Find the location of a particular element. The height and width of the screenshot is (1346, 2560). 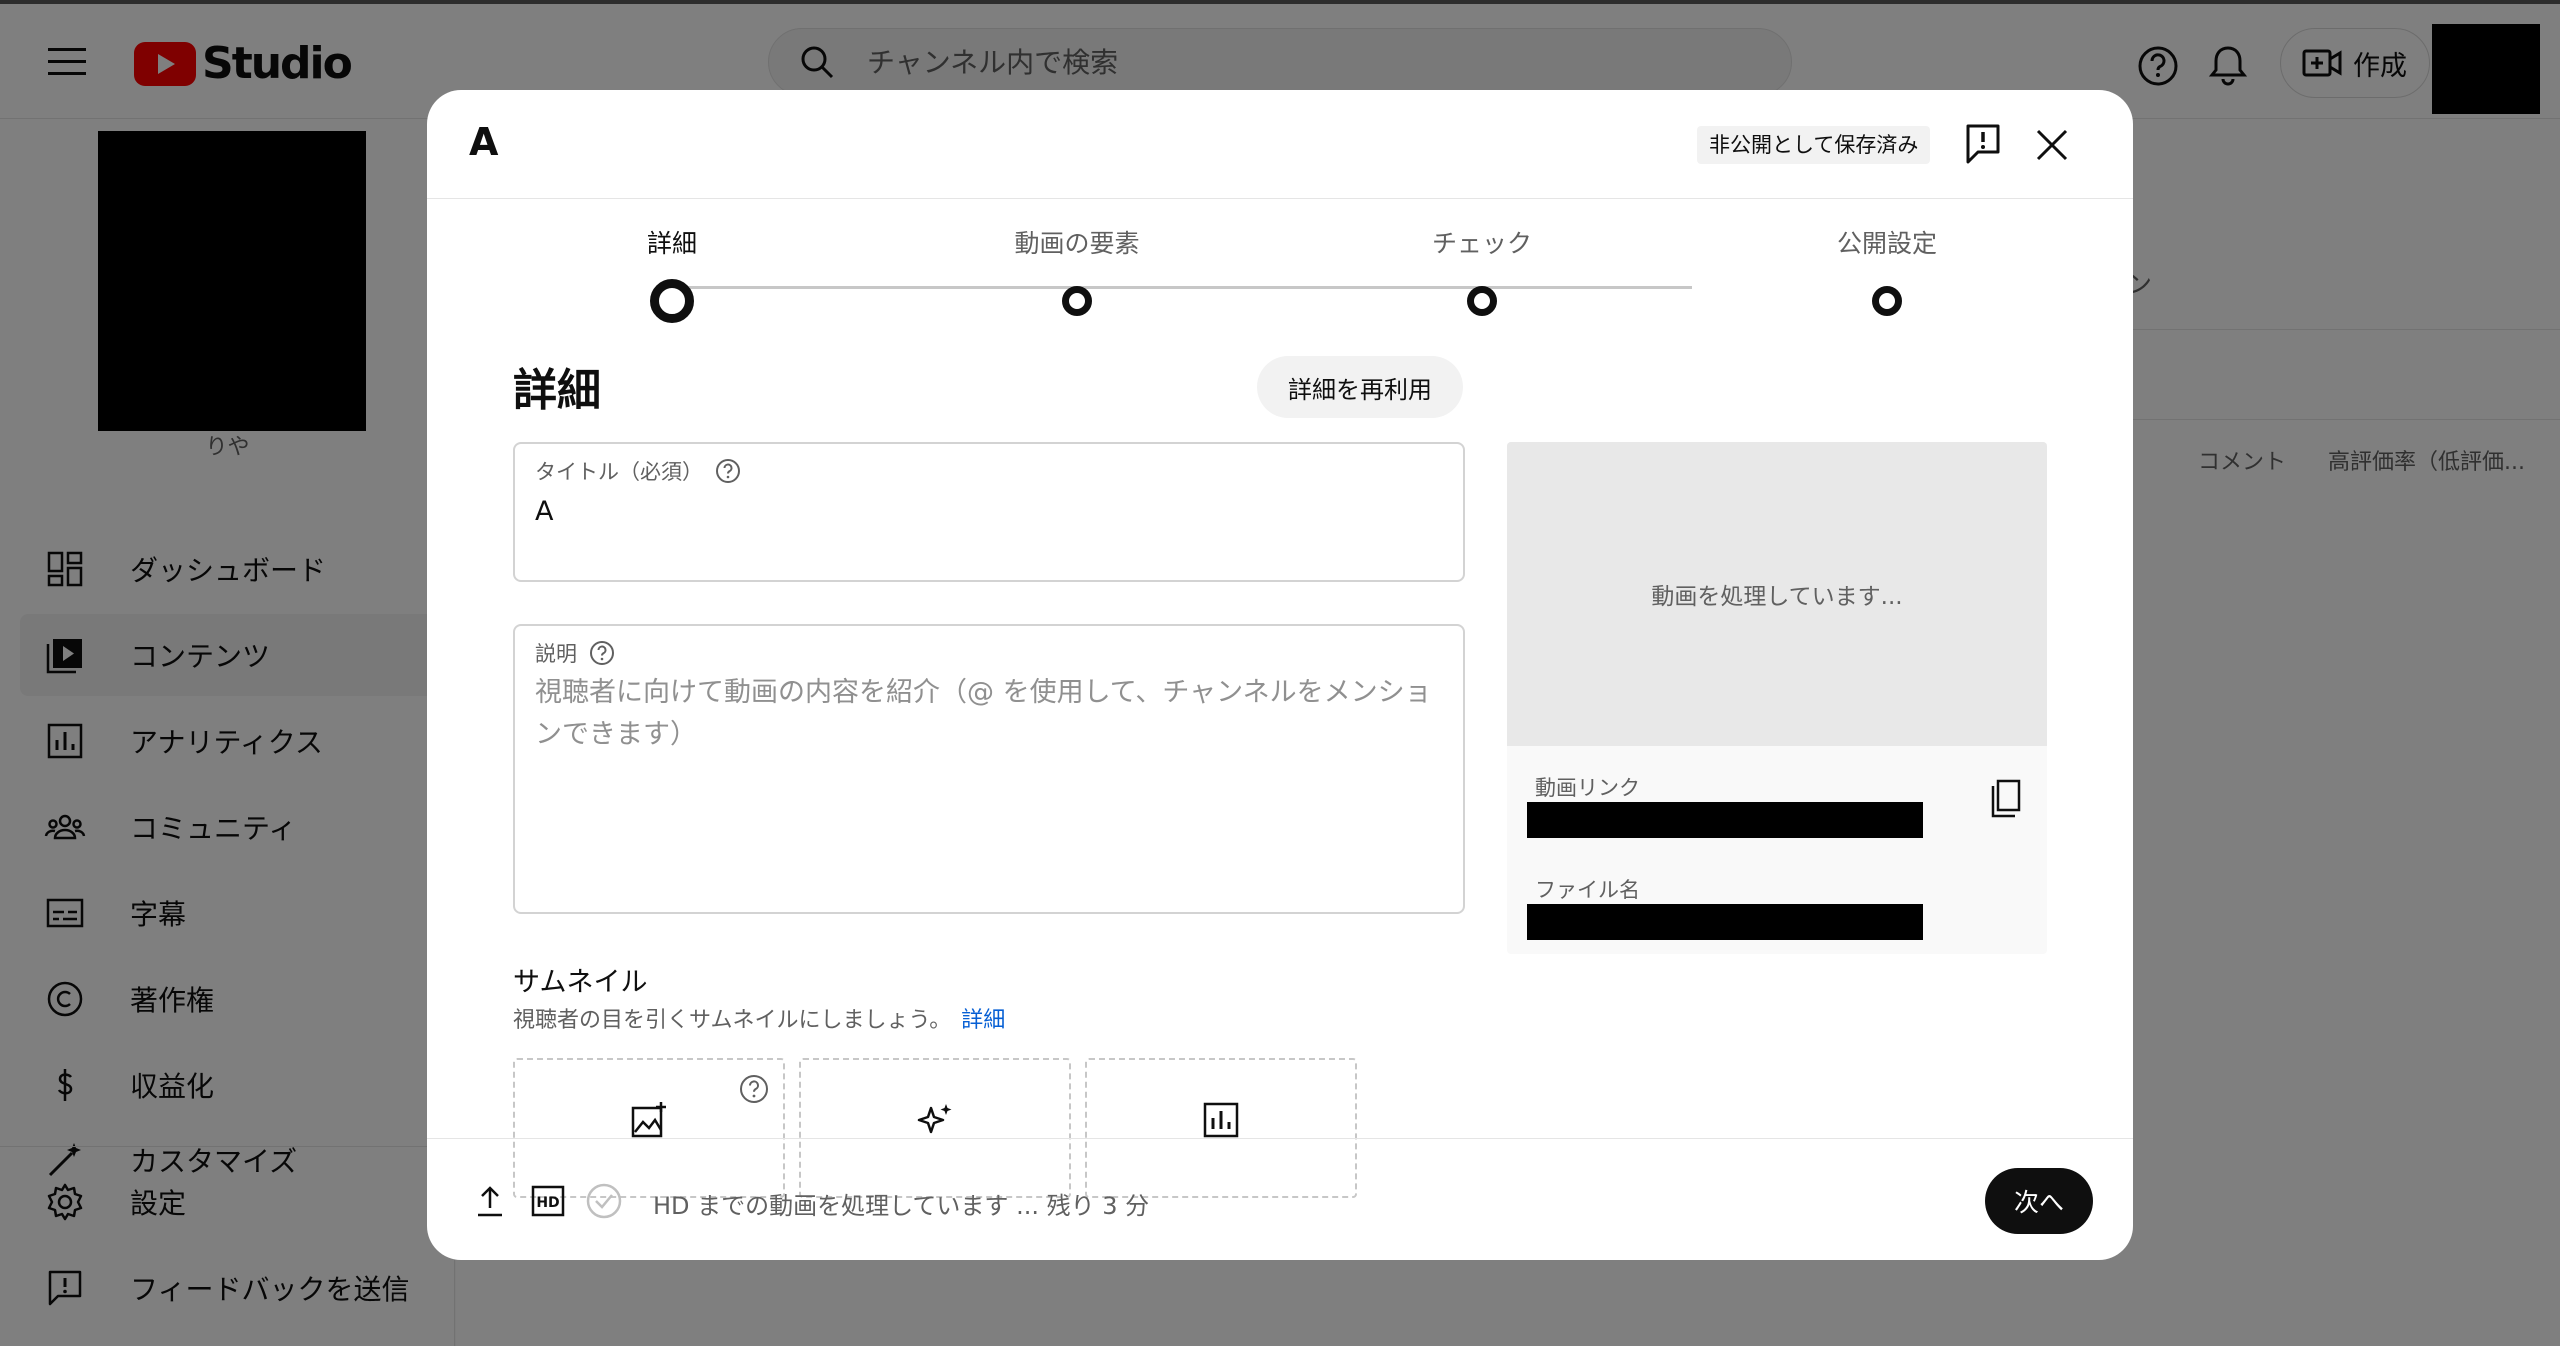

step-label: 公開設定 is located at coordinates (1886, 243).